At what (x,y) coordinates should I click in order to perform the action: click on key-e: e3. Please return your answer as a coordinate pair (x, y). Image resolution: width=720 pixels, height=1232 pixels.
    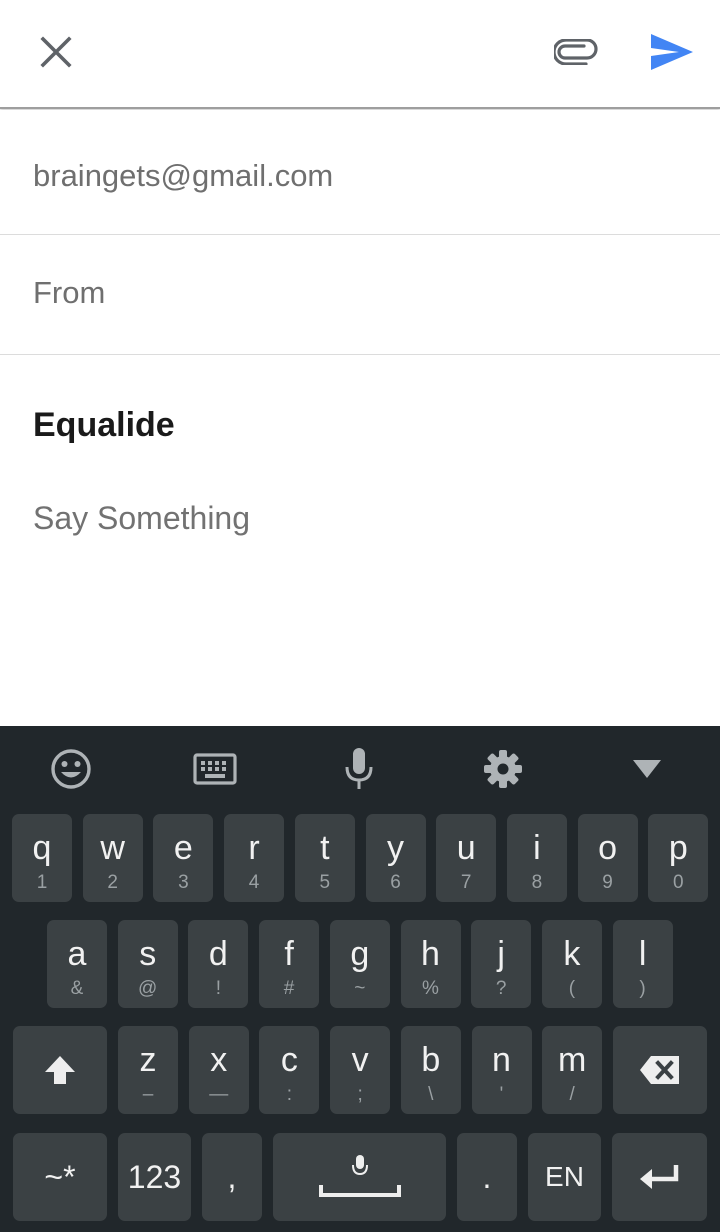
    Looking at the image, I should click on (183, 858).